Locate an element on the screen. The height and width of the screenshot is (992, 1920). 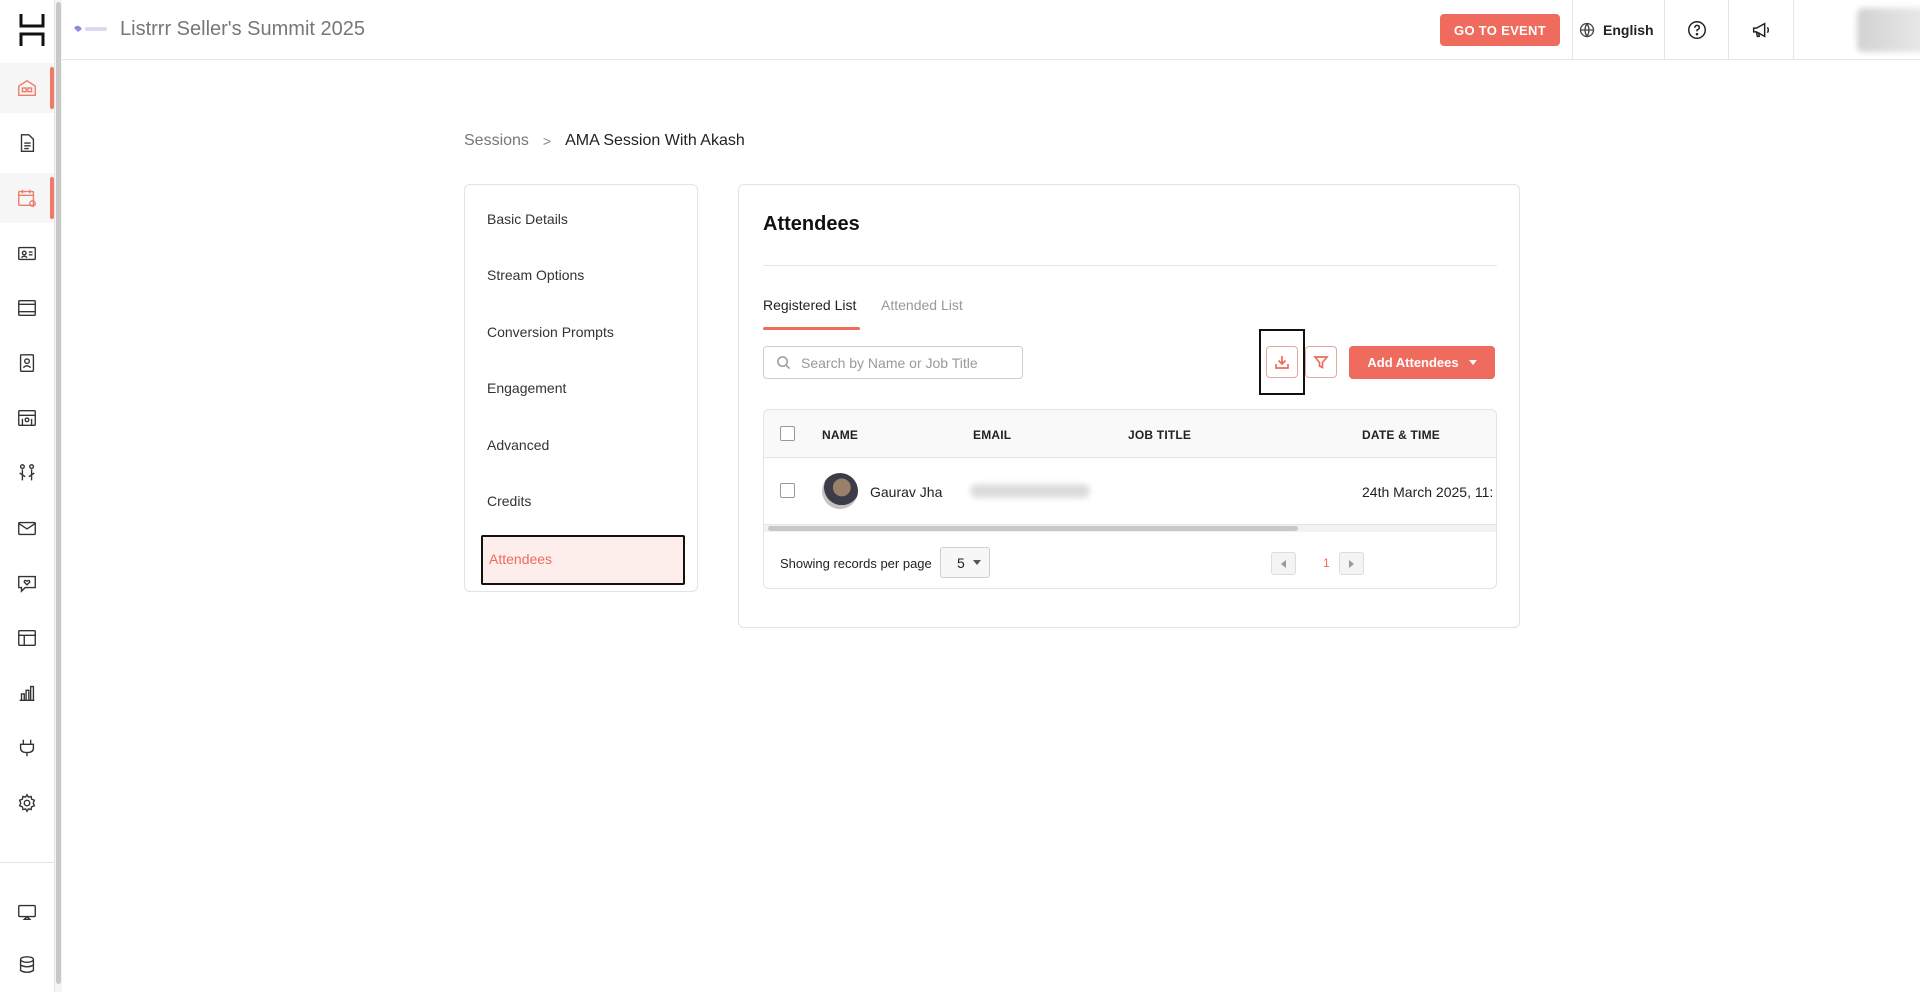
layout-icon is located at coordinates (27, 638).